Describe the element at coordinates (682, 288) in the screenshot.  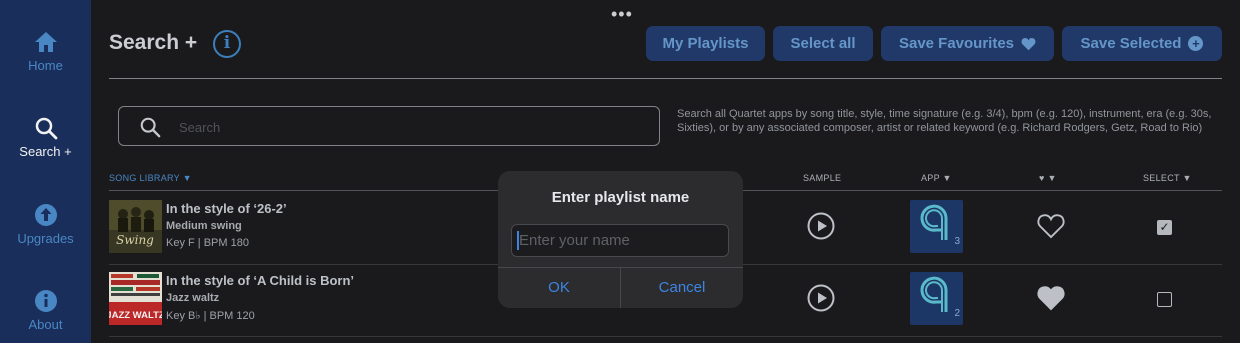
I see `cancel-button: Cancel` at that location.